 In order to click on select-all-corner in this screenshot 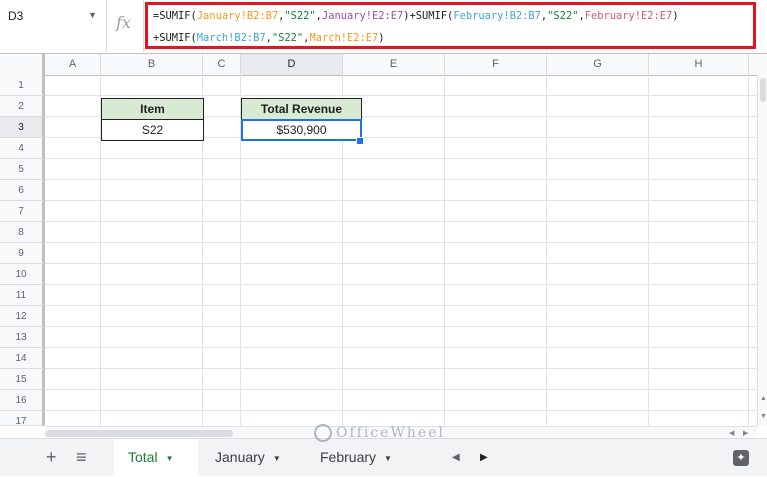, I will do `click(22, 64)`.